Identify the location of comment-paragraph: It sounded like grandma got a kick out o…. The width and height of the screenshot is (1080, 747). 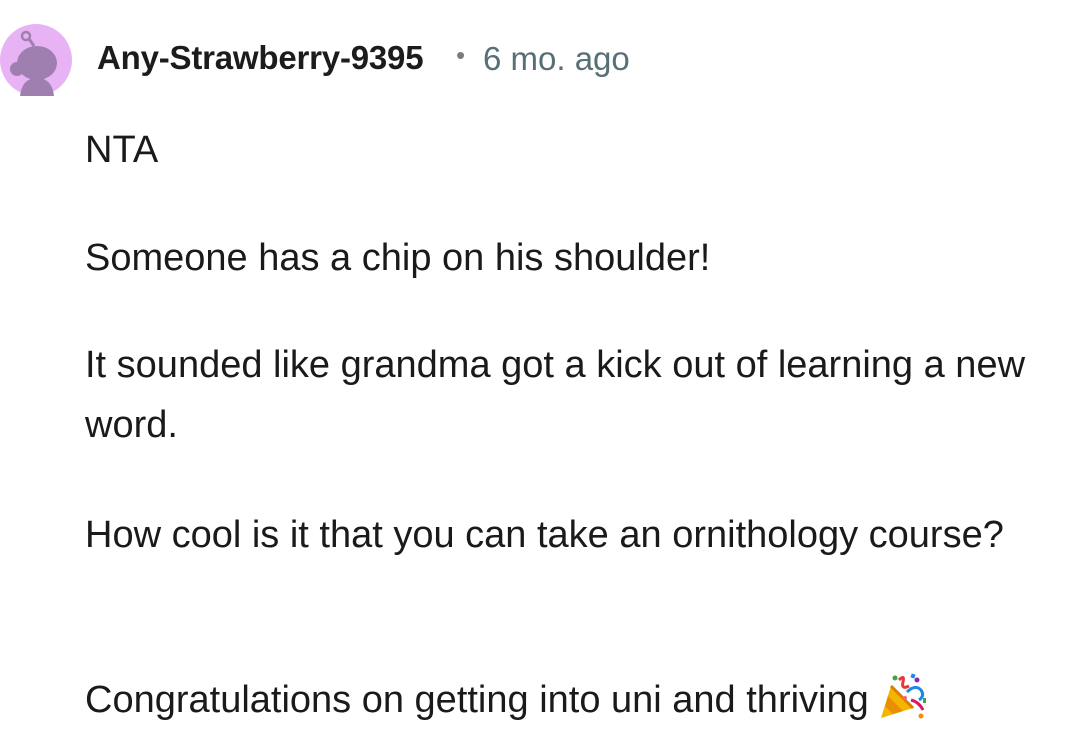
(555, 395).